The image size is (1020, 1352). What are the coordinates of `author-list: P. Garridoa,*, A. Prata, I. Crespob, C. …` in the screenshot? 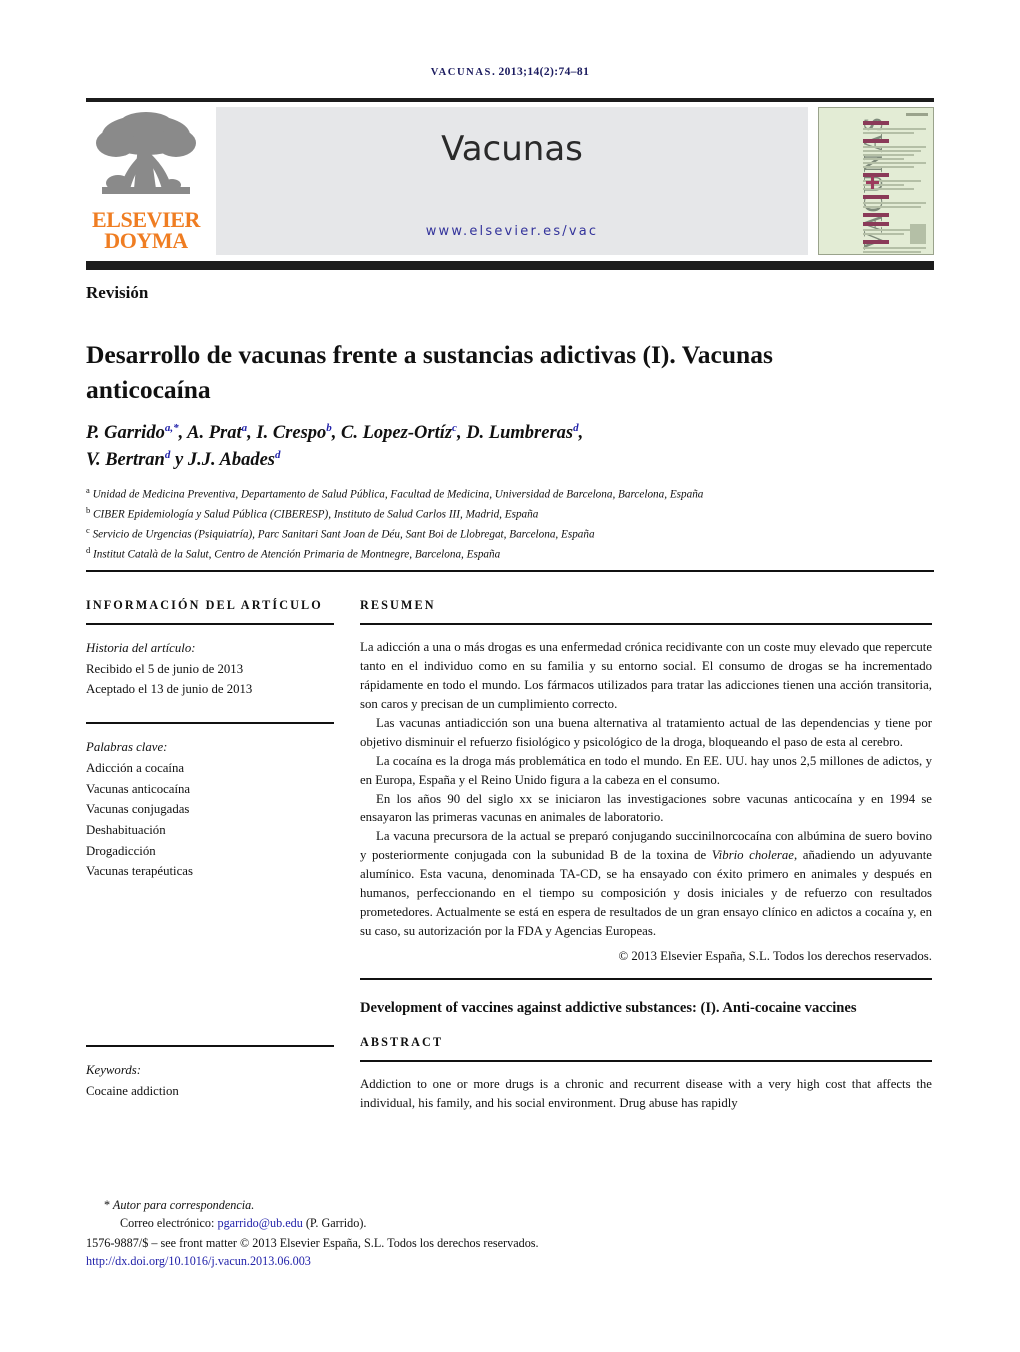 It's located at (335, 445).